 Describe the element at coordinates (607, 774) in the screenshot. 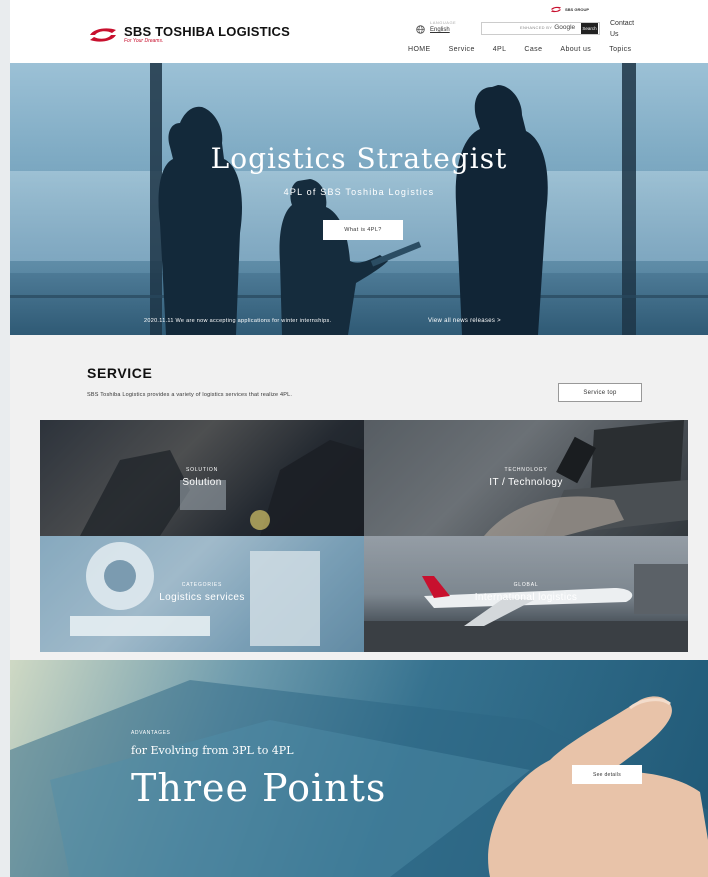

I see `see-details-button: See details` at that location.